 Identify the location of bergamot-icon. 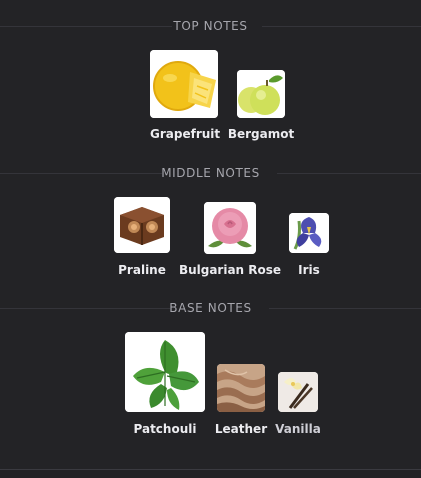
(261, 94).